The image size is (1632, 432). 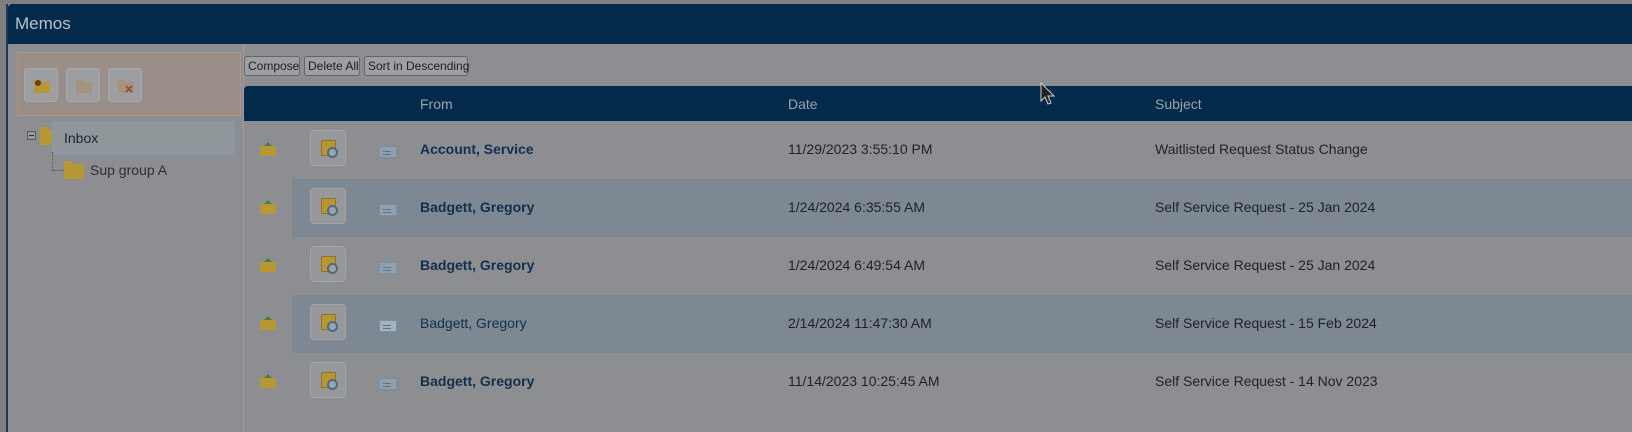 I want to click on memo-date: 1/24/2024 6:49:54 AM, so click(x=856, y=265).